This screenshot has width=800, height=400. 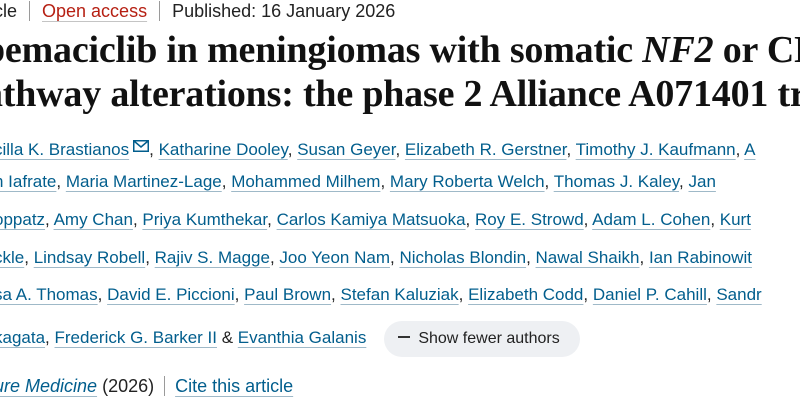 I want to click on author-link: Roy E. Strowd, so click(x=529, y=219).